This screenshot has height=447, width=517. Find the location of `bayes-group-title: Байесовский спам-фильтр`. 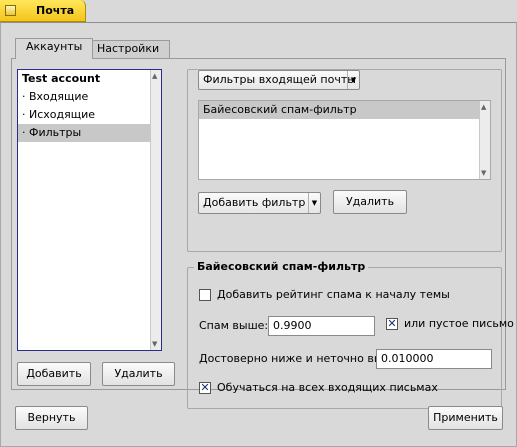

bayes-group-title: Байесовский спам-фильтр is located at coordinates (281, 266).